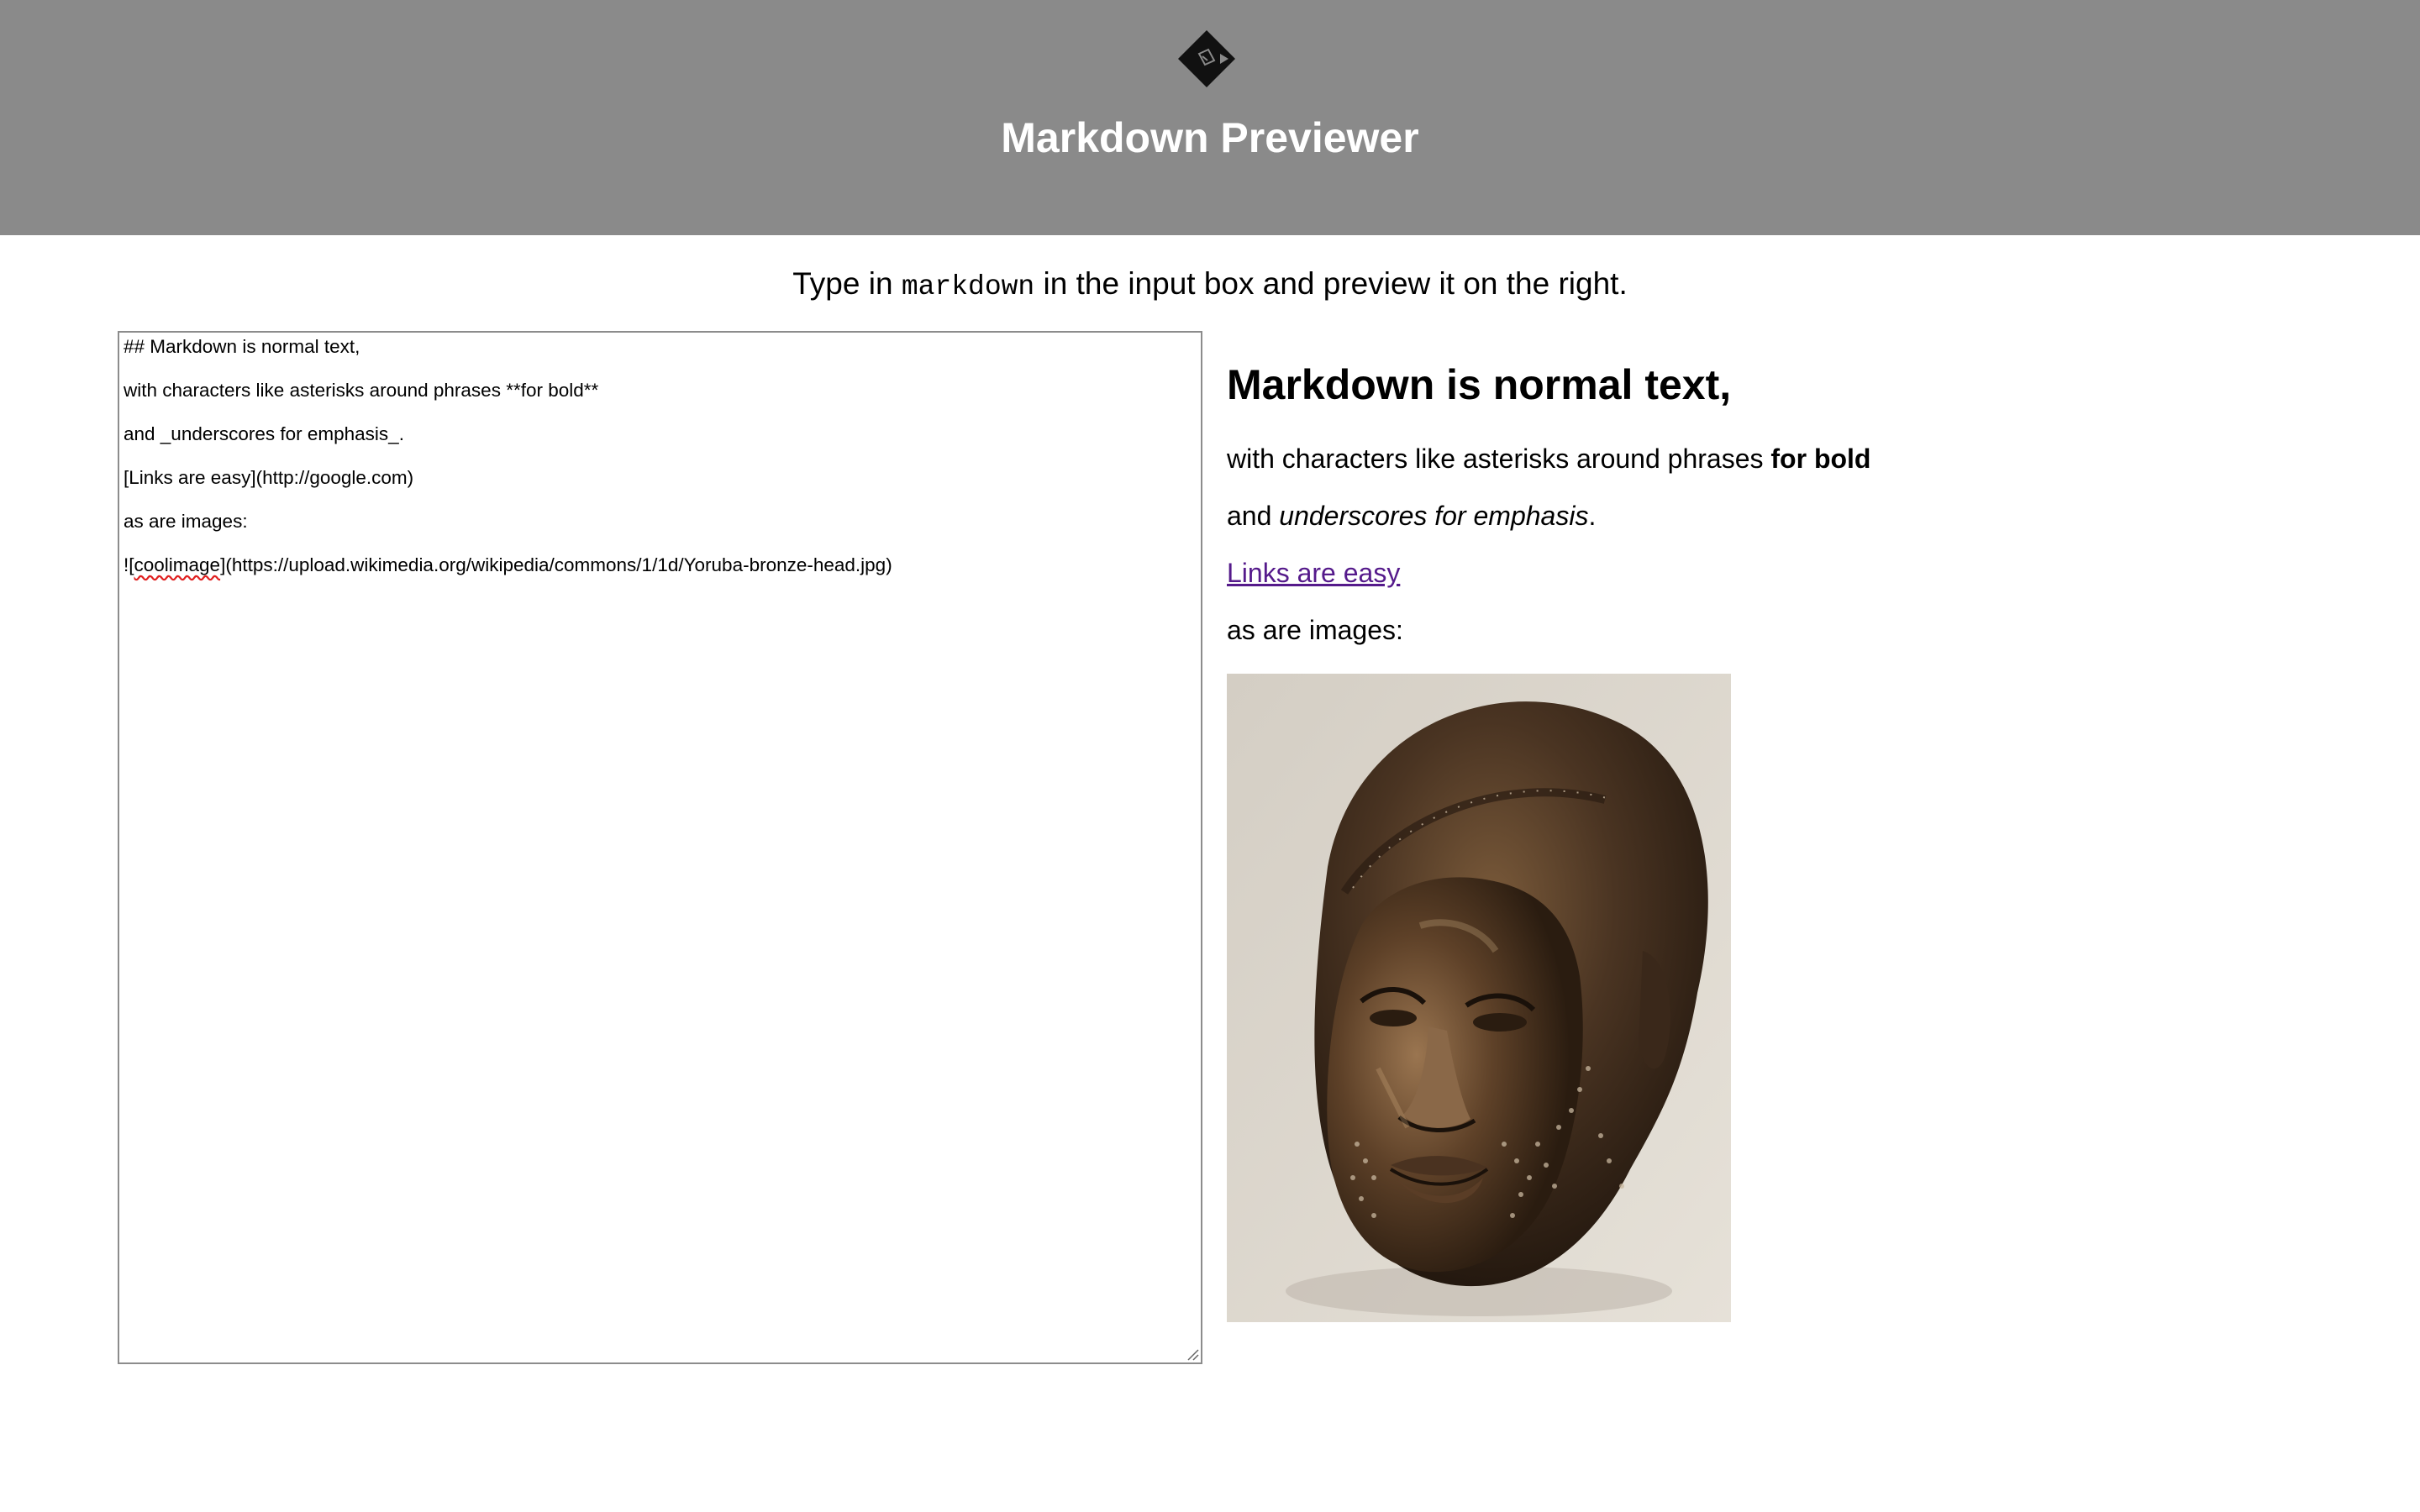 This screenshot has width=2420, height=1512. Describe the element at coordinates (1592, 516) in the screenshot. I see `preview-p2-after: .` at that location.